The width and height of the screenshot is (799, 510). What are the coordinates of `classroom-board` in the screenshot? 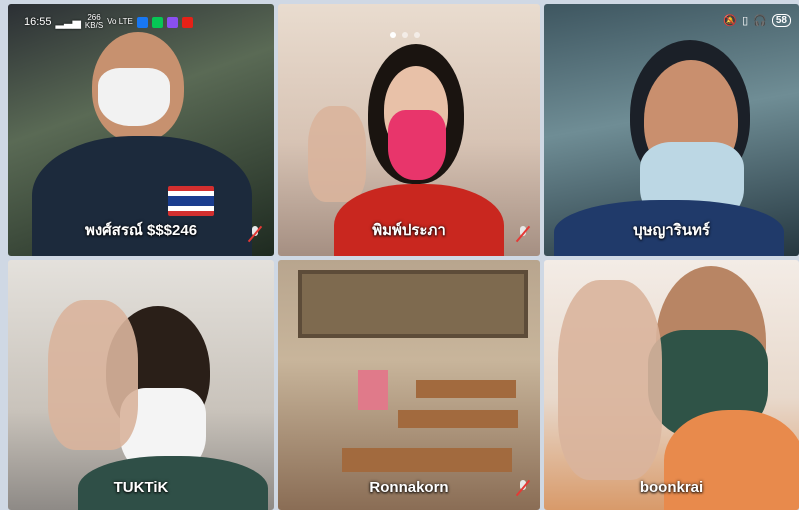 It's located at (413, 304).